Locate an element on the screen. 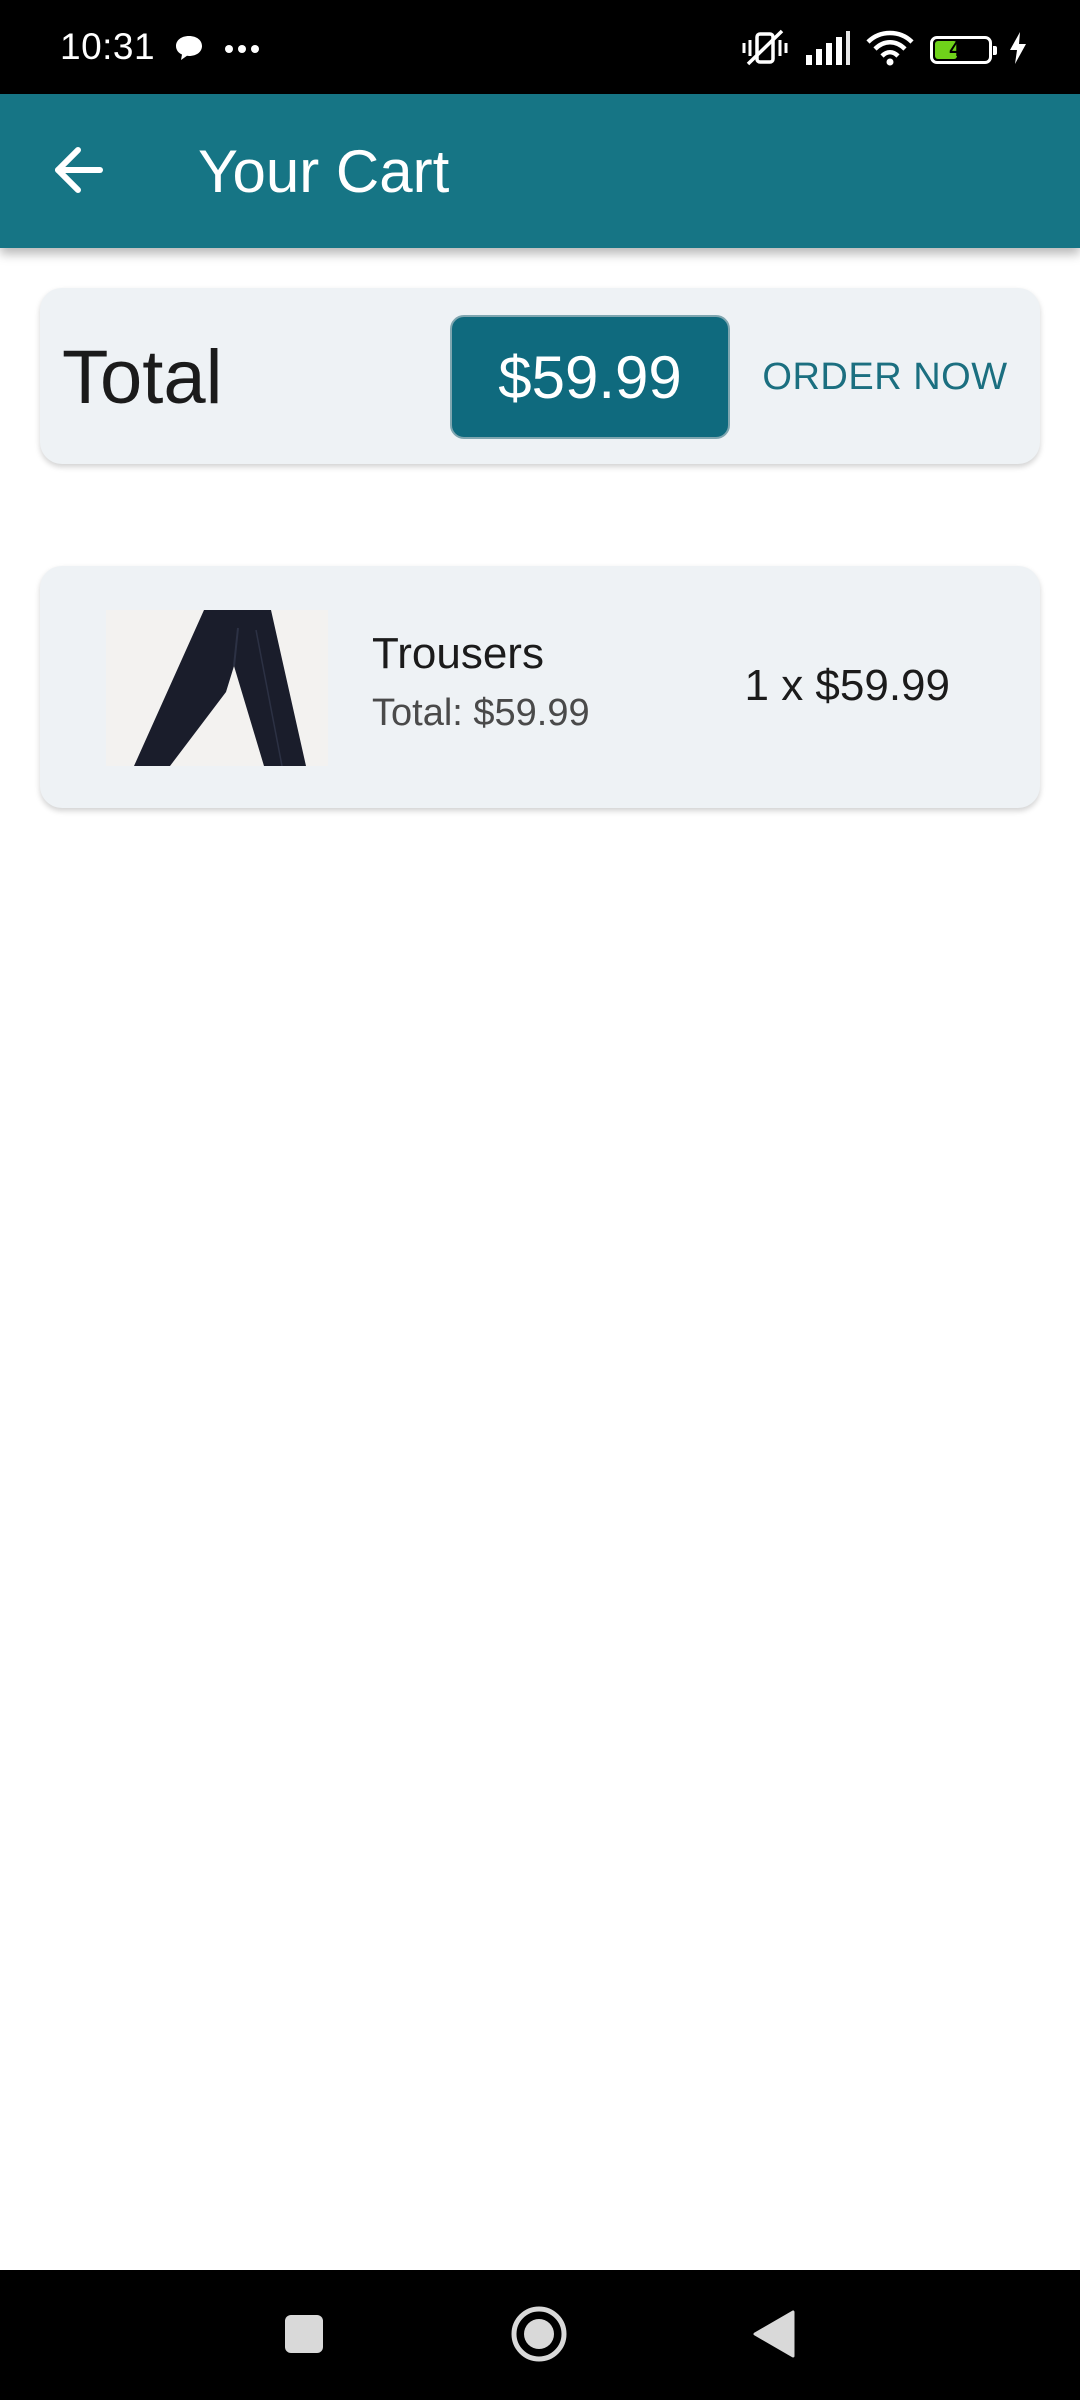 The width and height of the screenshot is (1080, 2400). battery-level: 40 is located at coordinates (961, 49).